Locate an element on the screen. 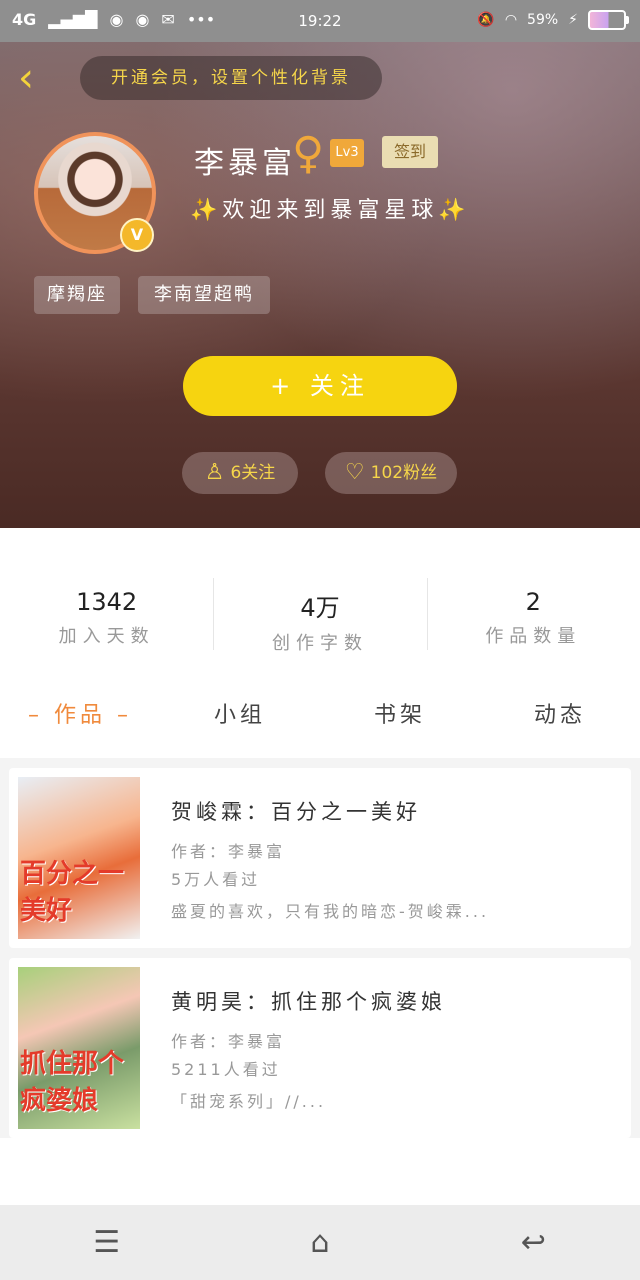 Image resolution: width=640 pixels, height=1280 pixels. mute-icon: 🔕 is located at coordinates (486, 20).